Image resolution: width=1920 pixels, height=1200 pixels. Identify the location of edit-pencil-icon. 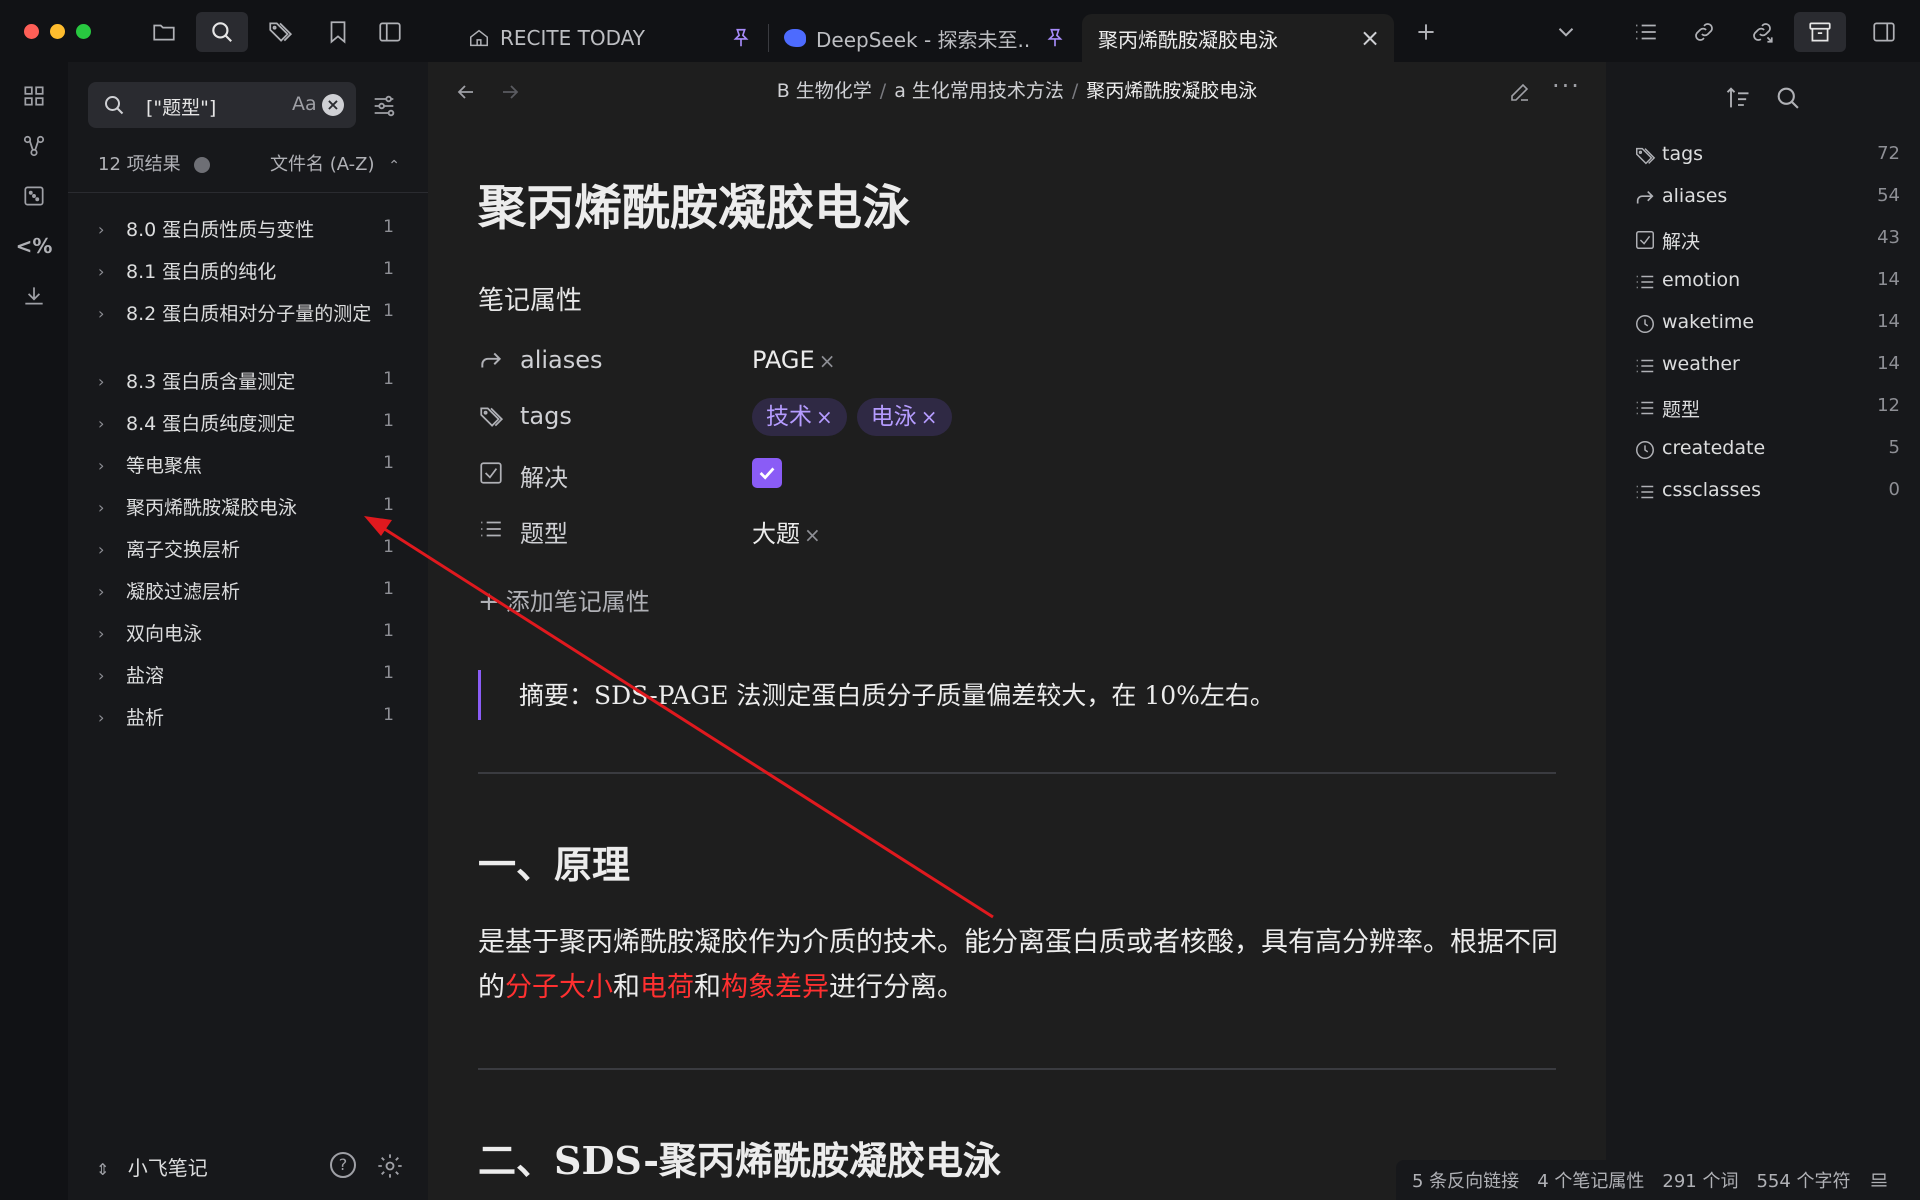
(1520, 92).